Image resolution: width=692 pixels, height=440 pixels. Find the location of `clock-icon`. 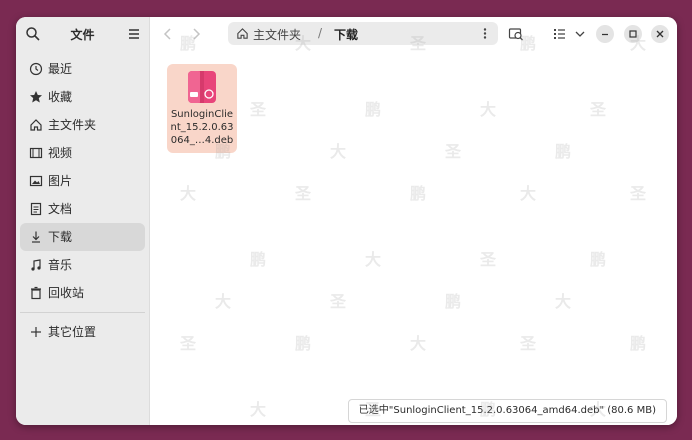

clock-icon is located at coordinates (36, 69).